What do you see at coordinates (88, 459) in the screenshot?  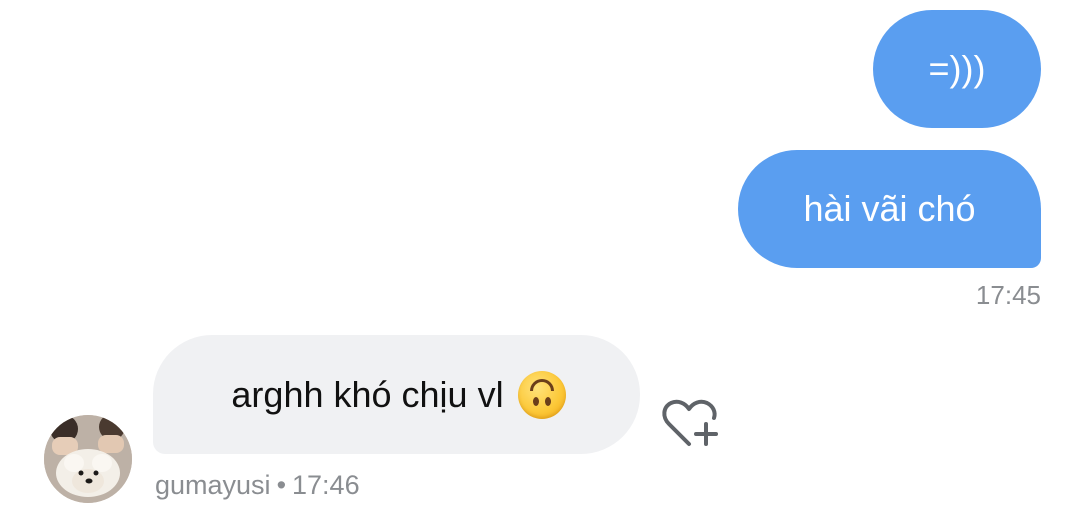 I see `sender-avatar` at bounding box center [88, 459].